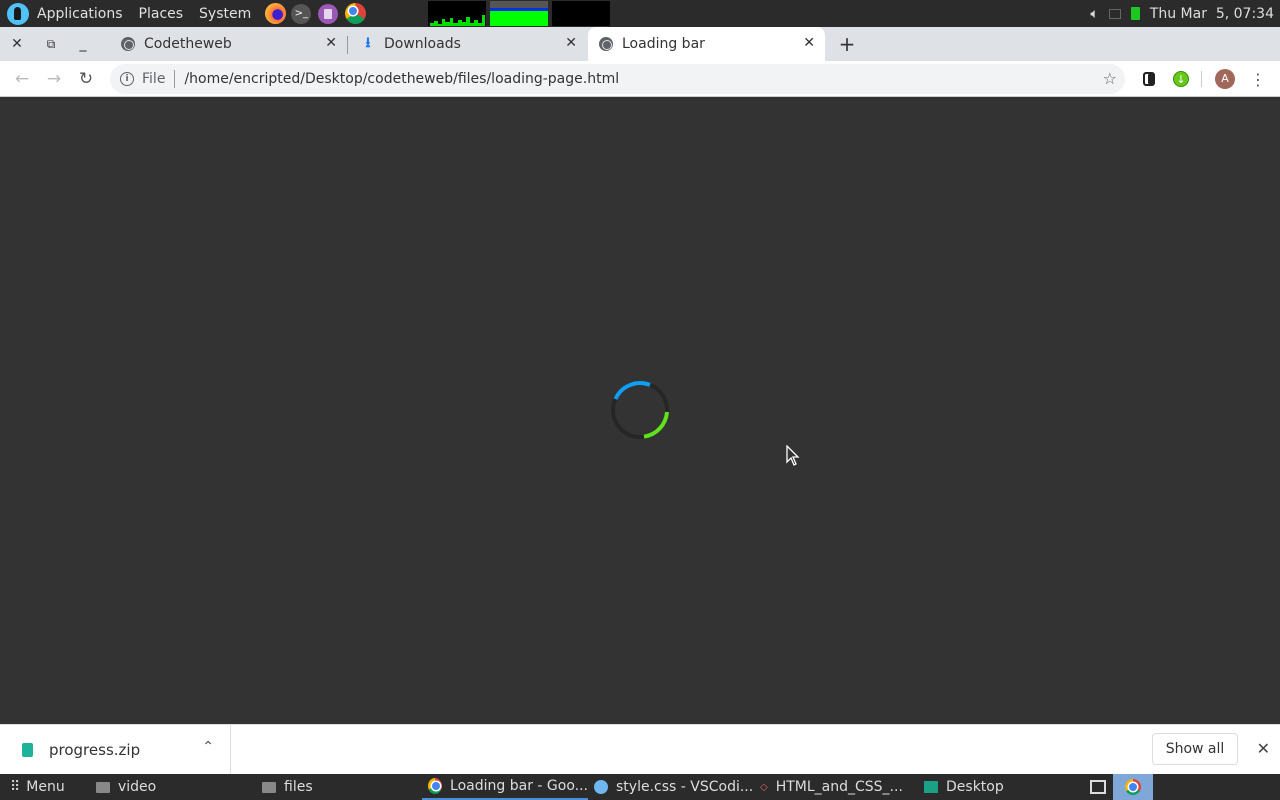 The image size is (1280, 800). I want to click on mouse-cursor-icon, so click(793, 455).